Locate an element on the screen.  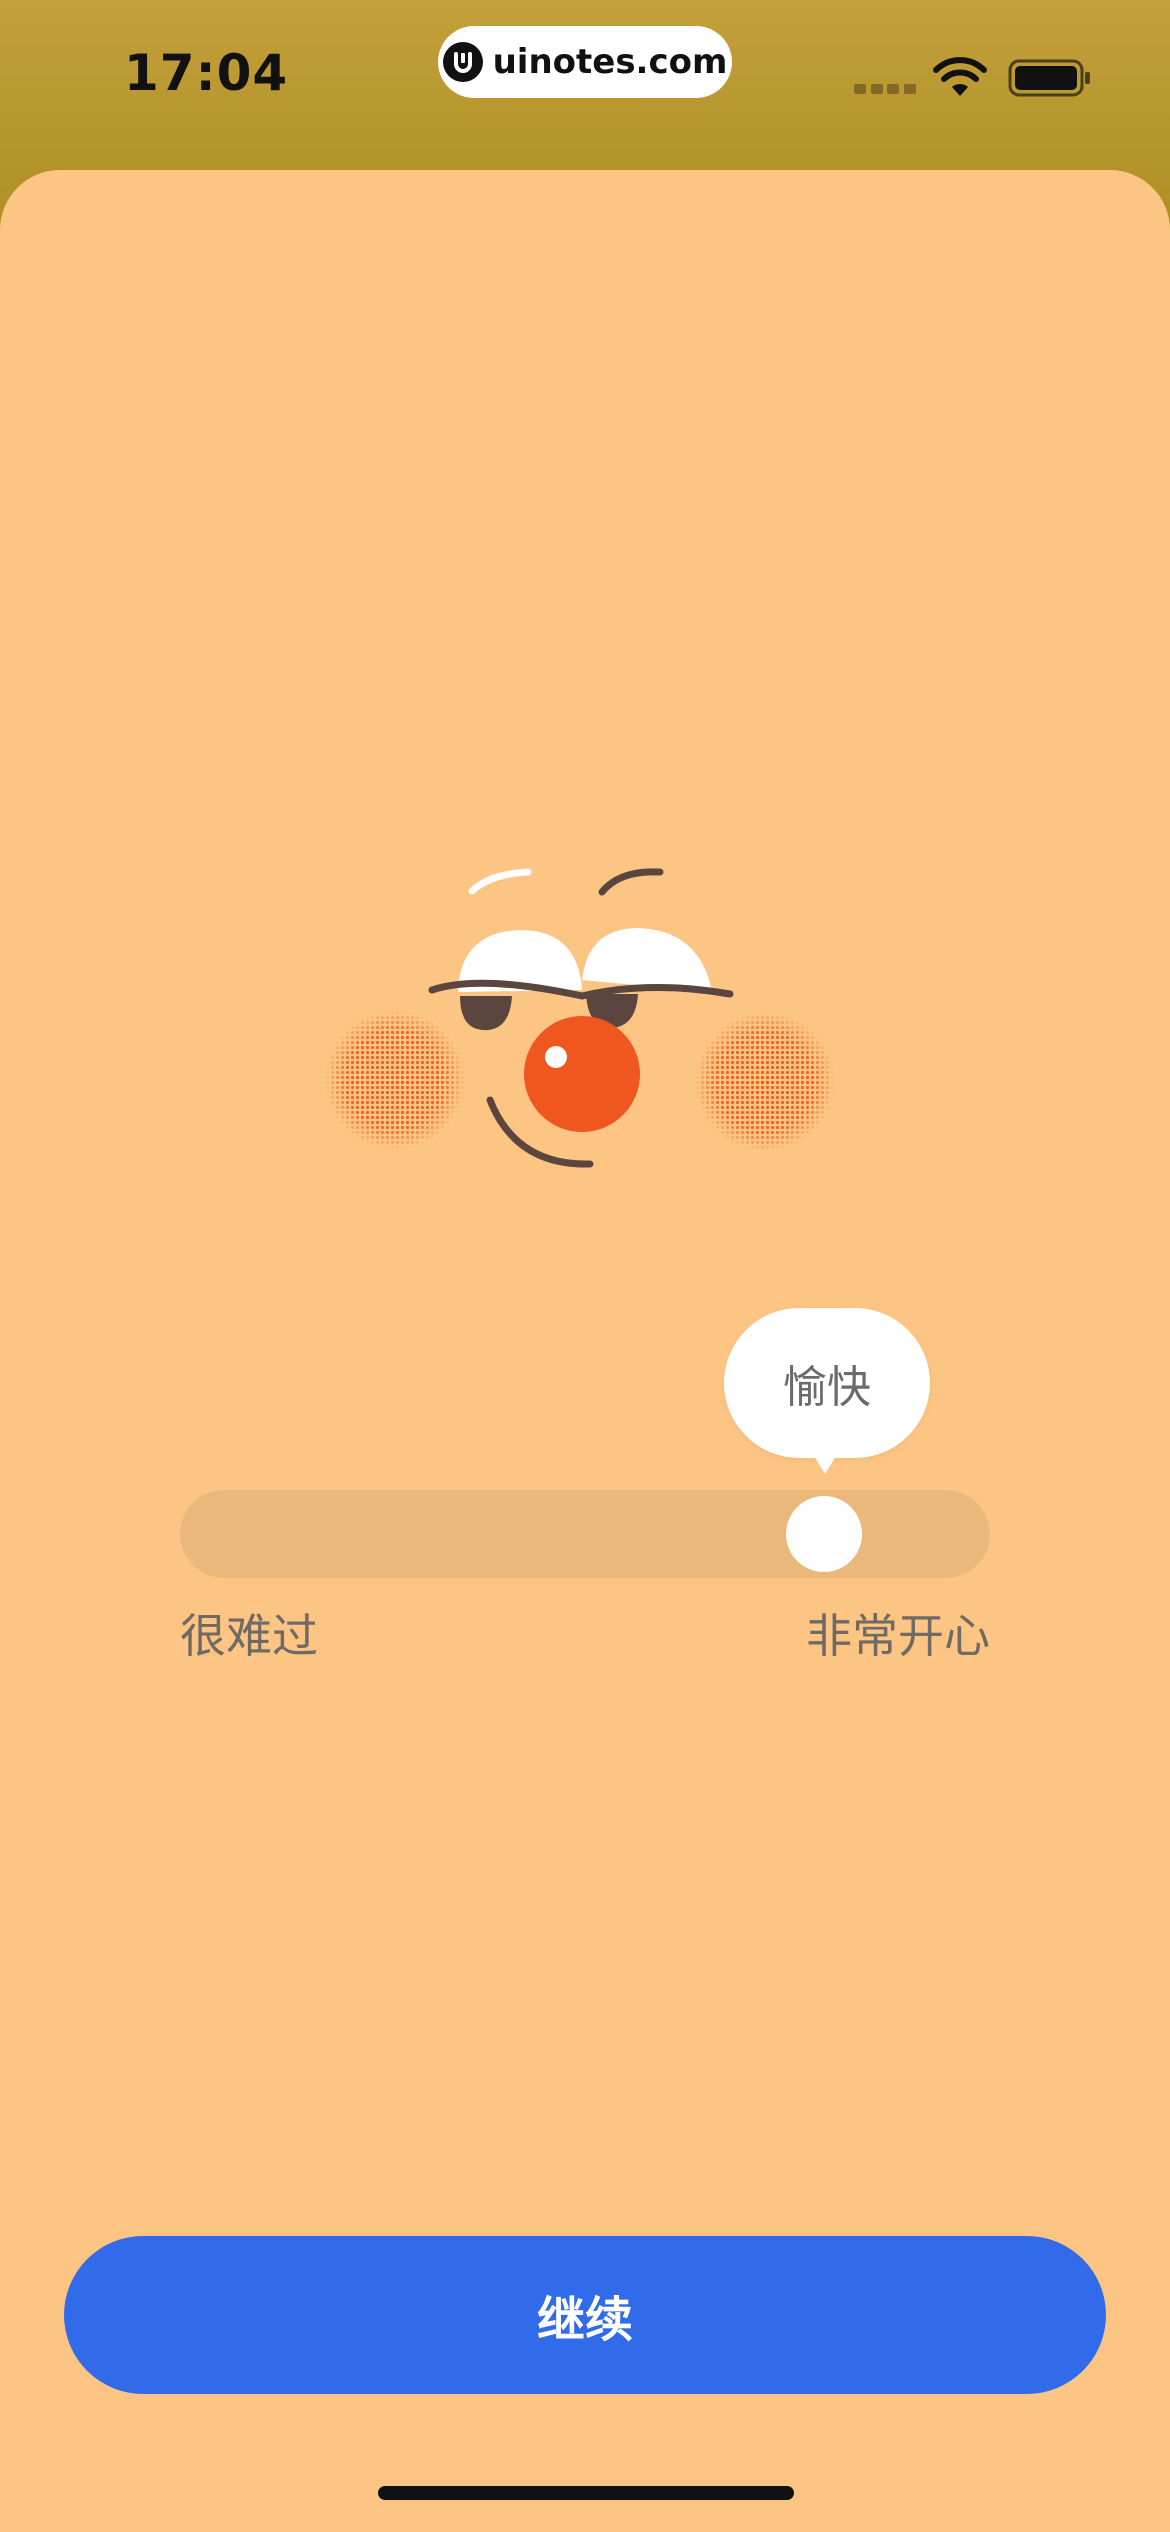
mood-face-illustration is located at coordinates (585, 1019).